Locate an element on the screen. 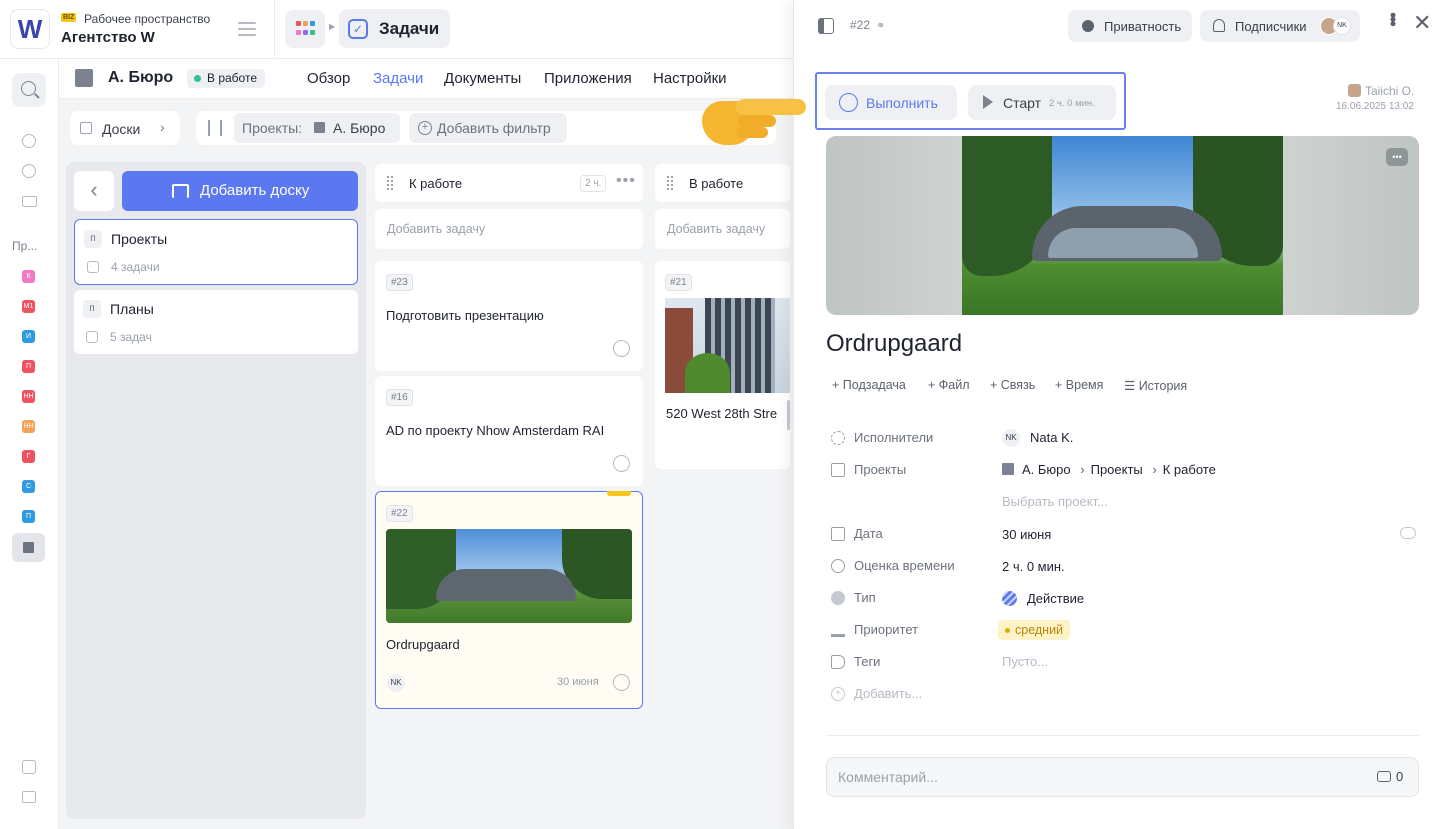 This screenshot has height=829, width=1453. project-status-badge: В работе is located at coordinates (226, 78).